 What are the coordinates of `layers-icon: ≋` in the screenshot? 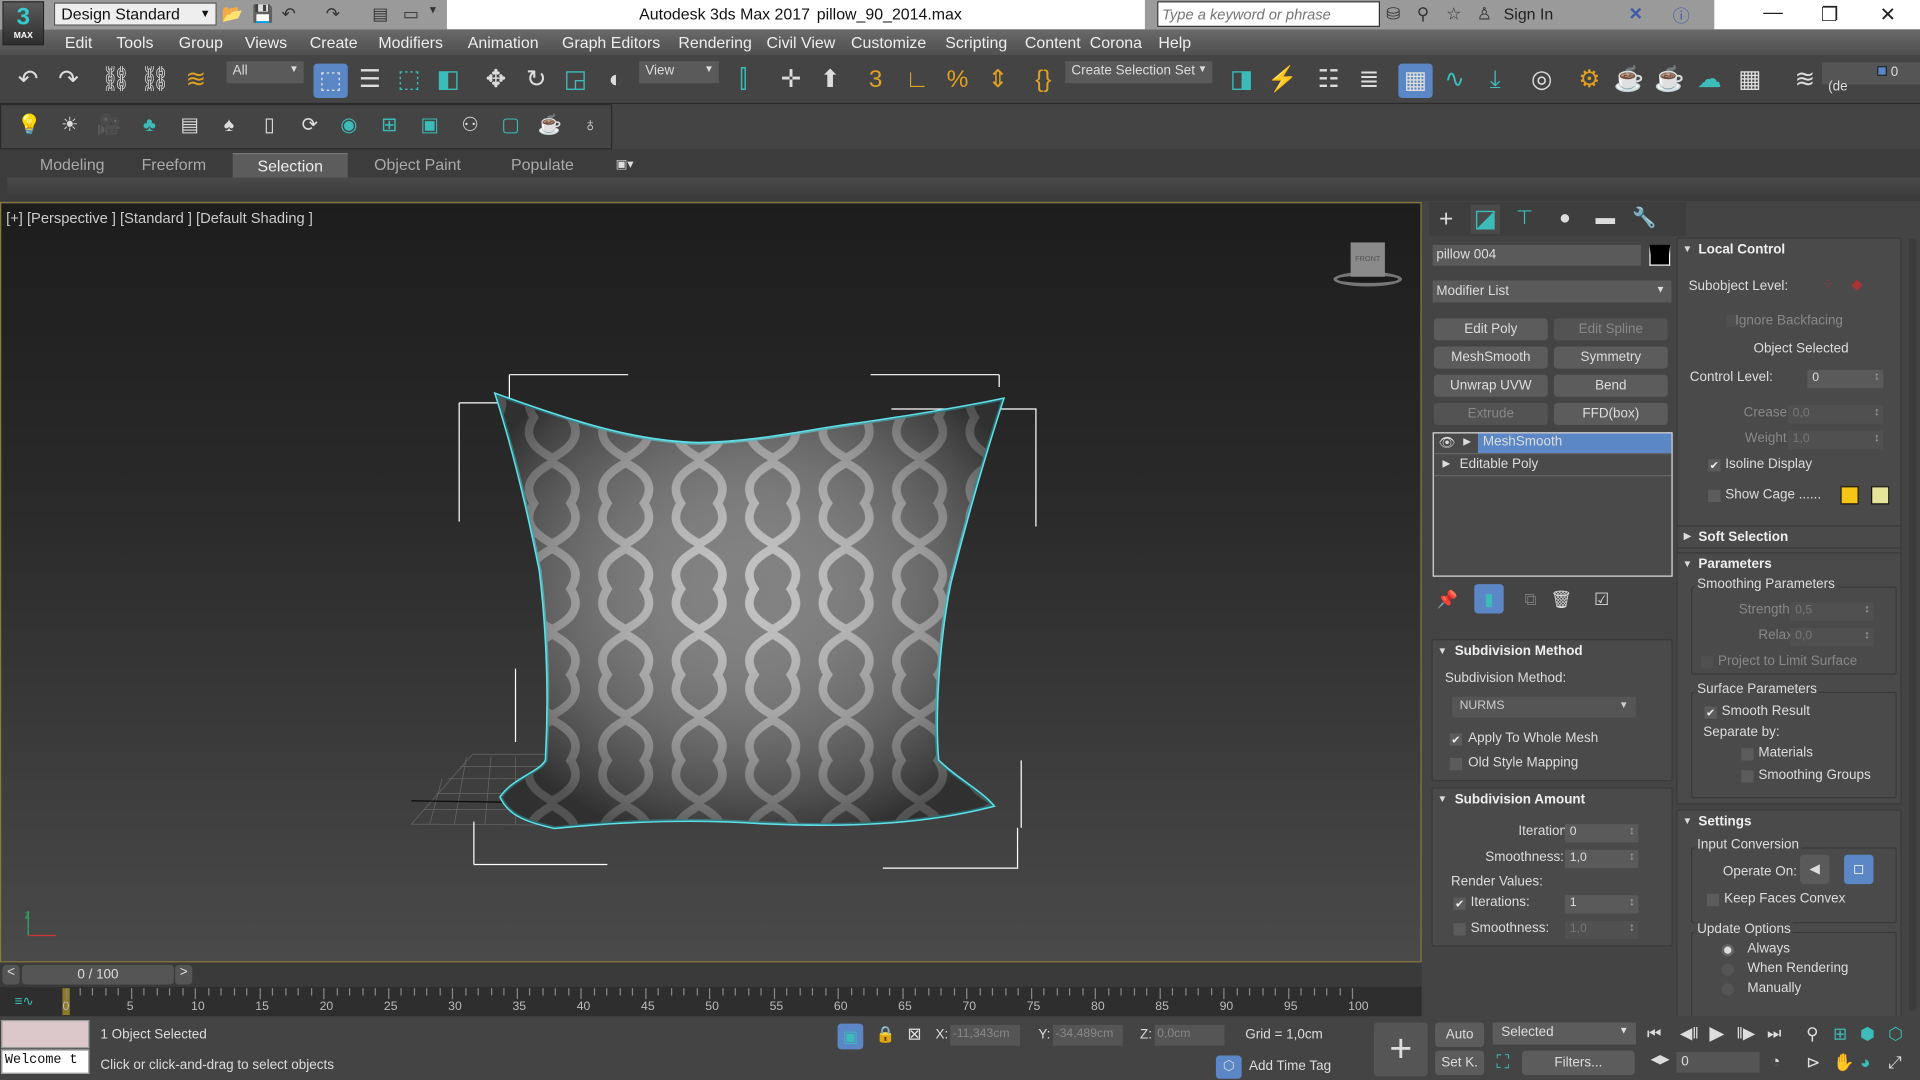 It's located at (1804, 79).